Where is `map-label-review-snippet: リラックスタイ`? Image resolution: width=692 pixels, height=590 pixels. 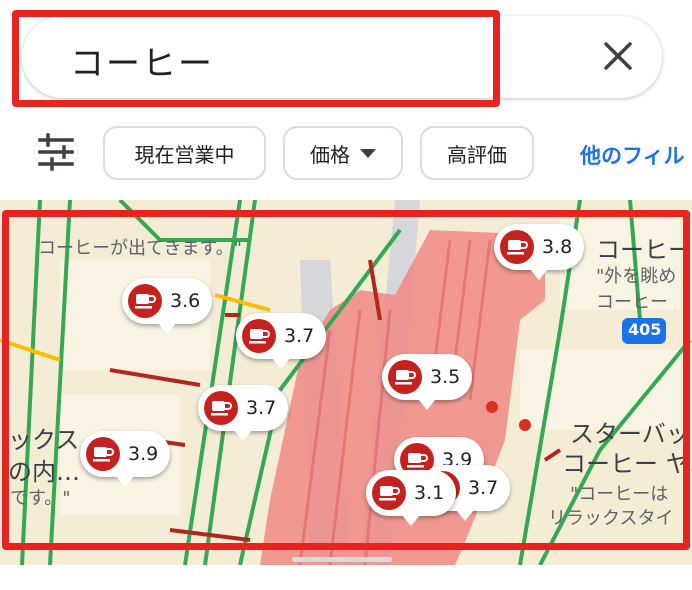 map-label-review-snippet: リラックスタイ is located at coordinates (611, 518).